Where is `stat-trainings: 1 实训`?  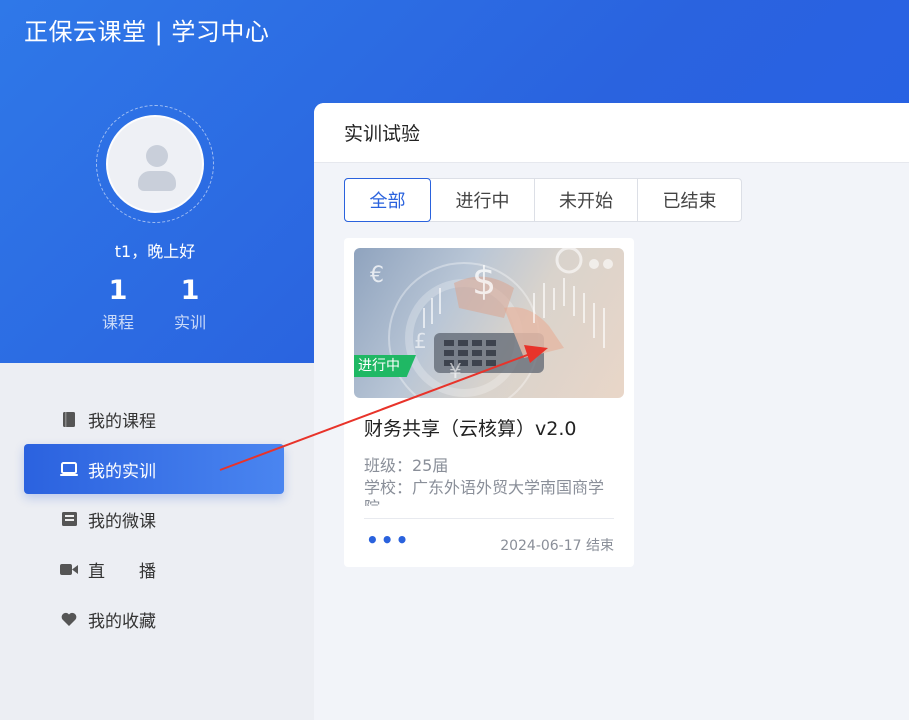
stat-trainings: 1 实训 is located at coordinates (190, 304).